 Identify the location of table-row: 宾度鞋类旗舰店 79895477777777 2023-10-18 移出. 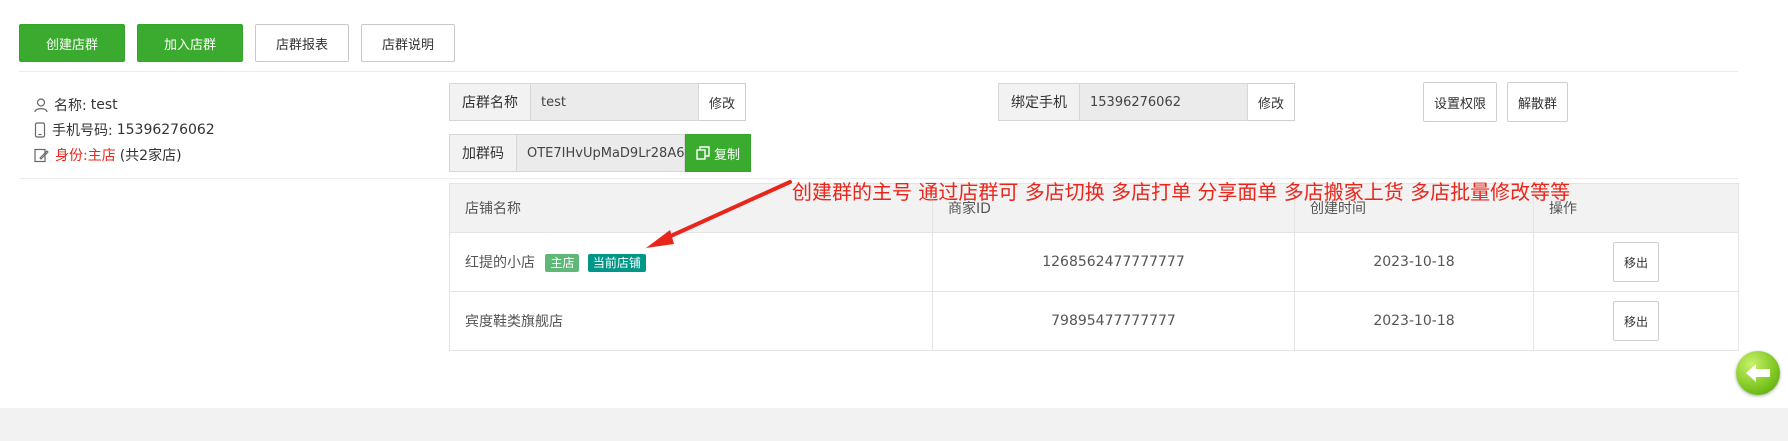
(1094, 321).